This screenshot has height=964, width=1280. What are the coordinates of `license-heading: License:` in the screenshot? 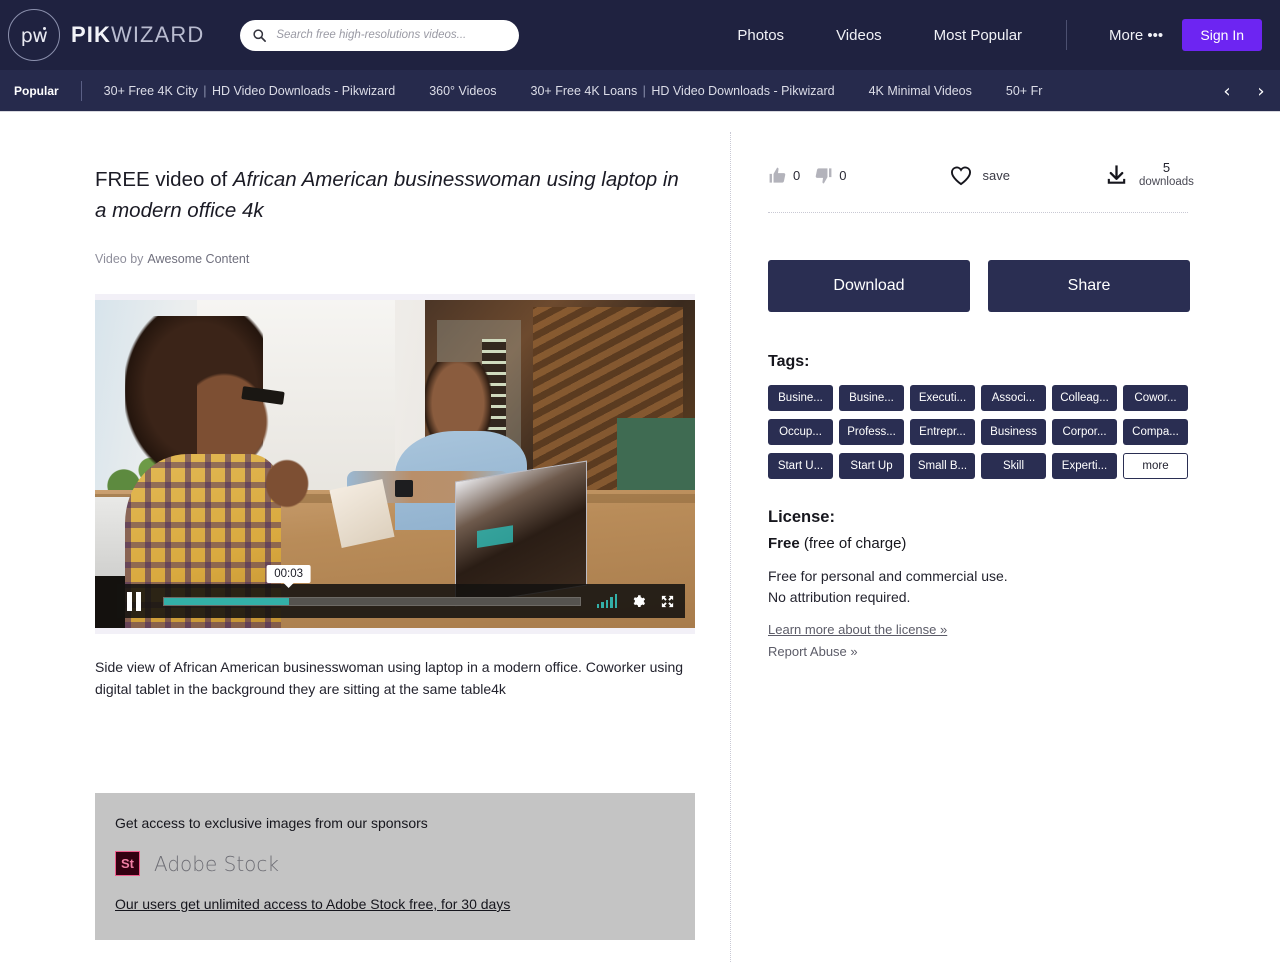 It's located at (801, 517).